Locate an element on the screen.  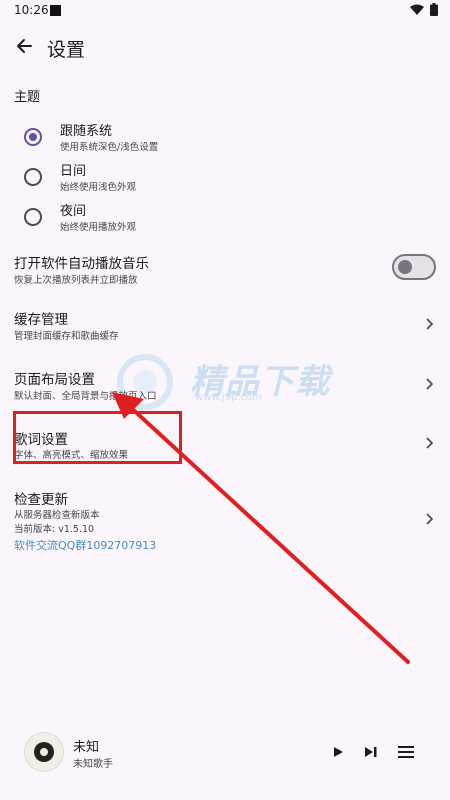
disc-center is located at coordinates (44, 752).